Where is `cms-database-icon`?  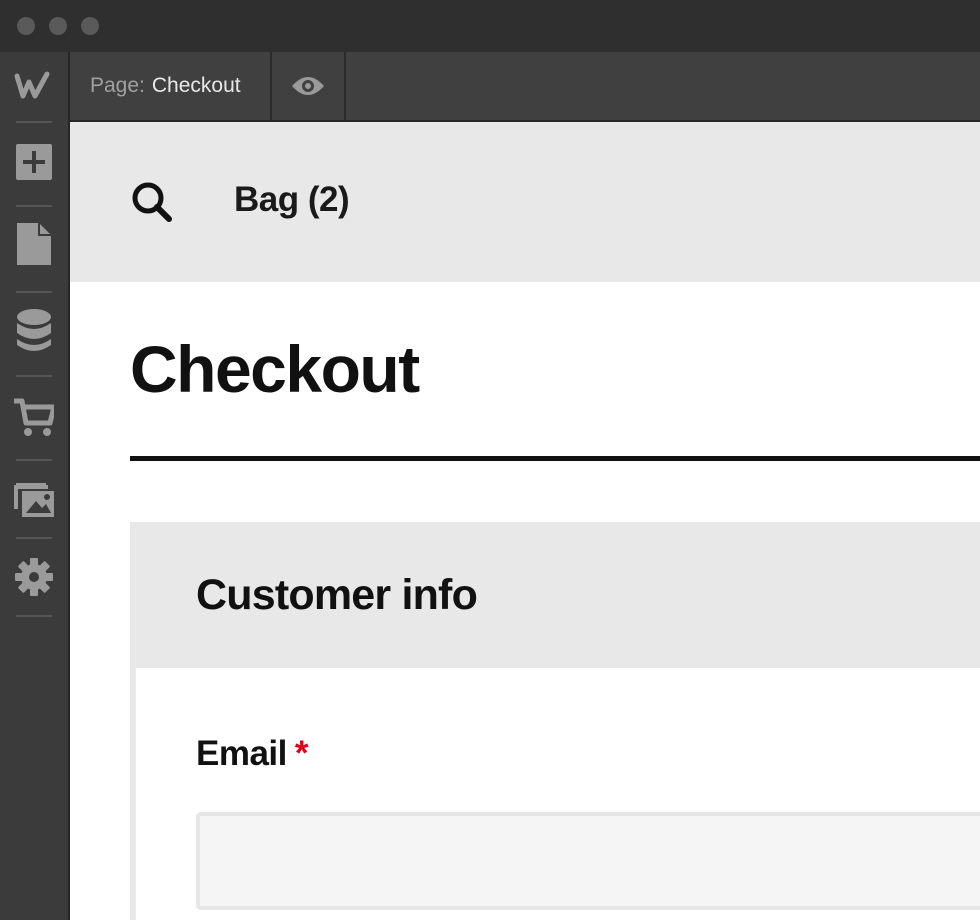 cms-database-icon is located at coordinates (34, 331).